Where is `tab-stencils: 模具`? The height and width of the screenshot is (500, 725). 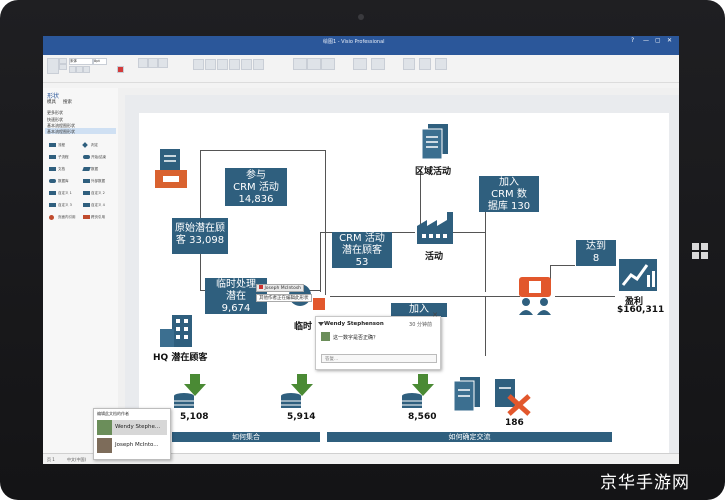
tab-stencils: 模具 is located at coordinates (51, 102).